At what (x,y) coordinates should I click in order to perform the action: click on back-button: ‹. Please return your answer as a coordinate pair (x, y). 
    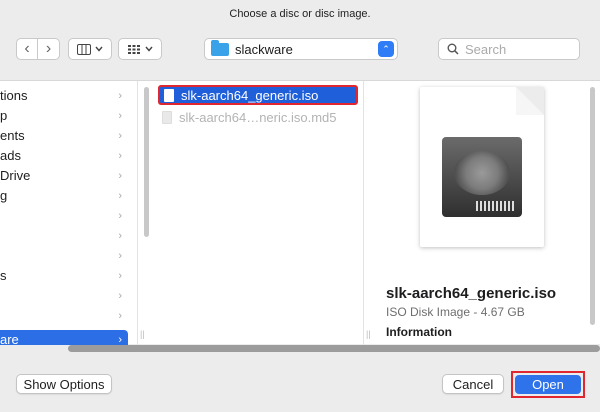
    Looking at the image, I should click on (27, 49).